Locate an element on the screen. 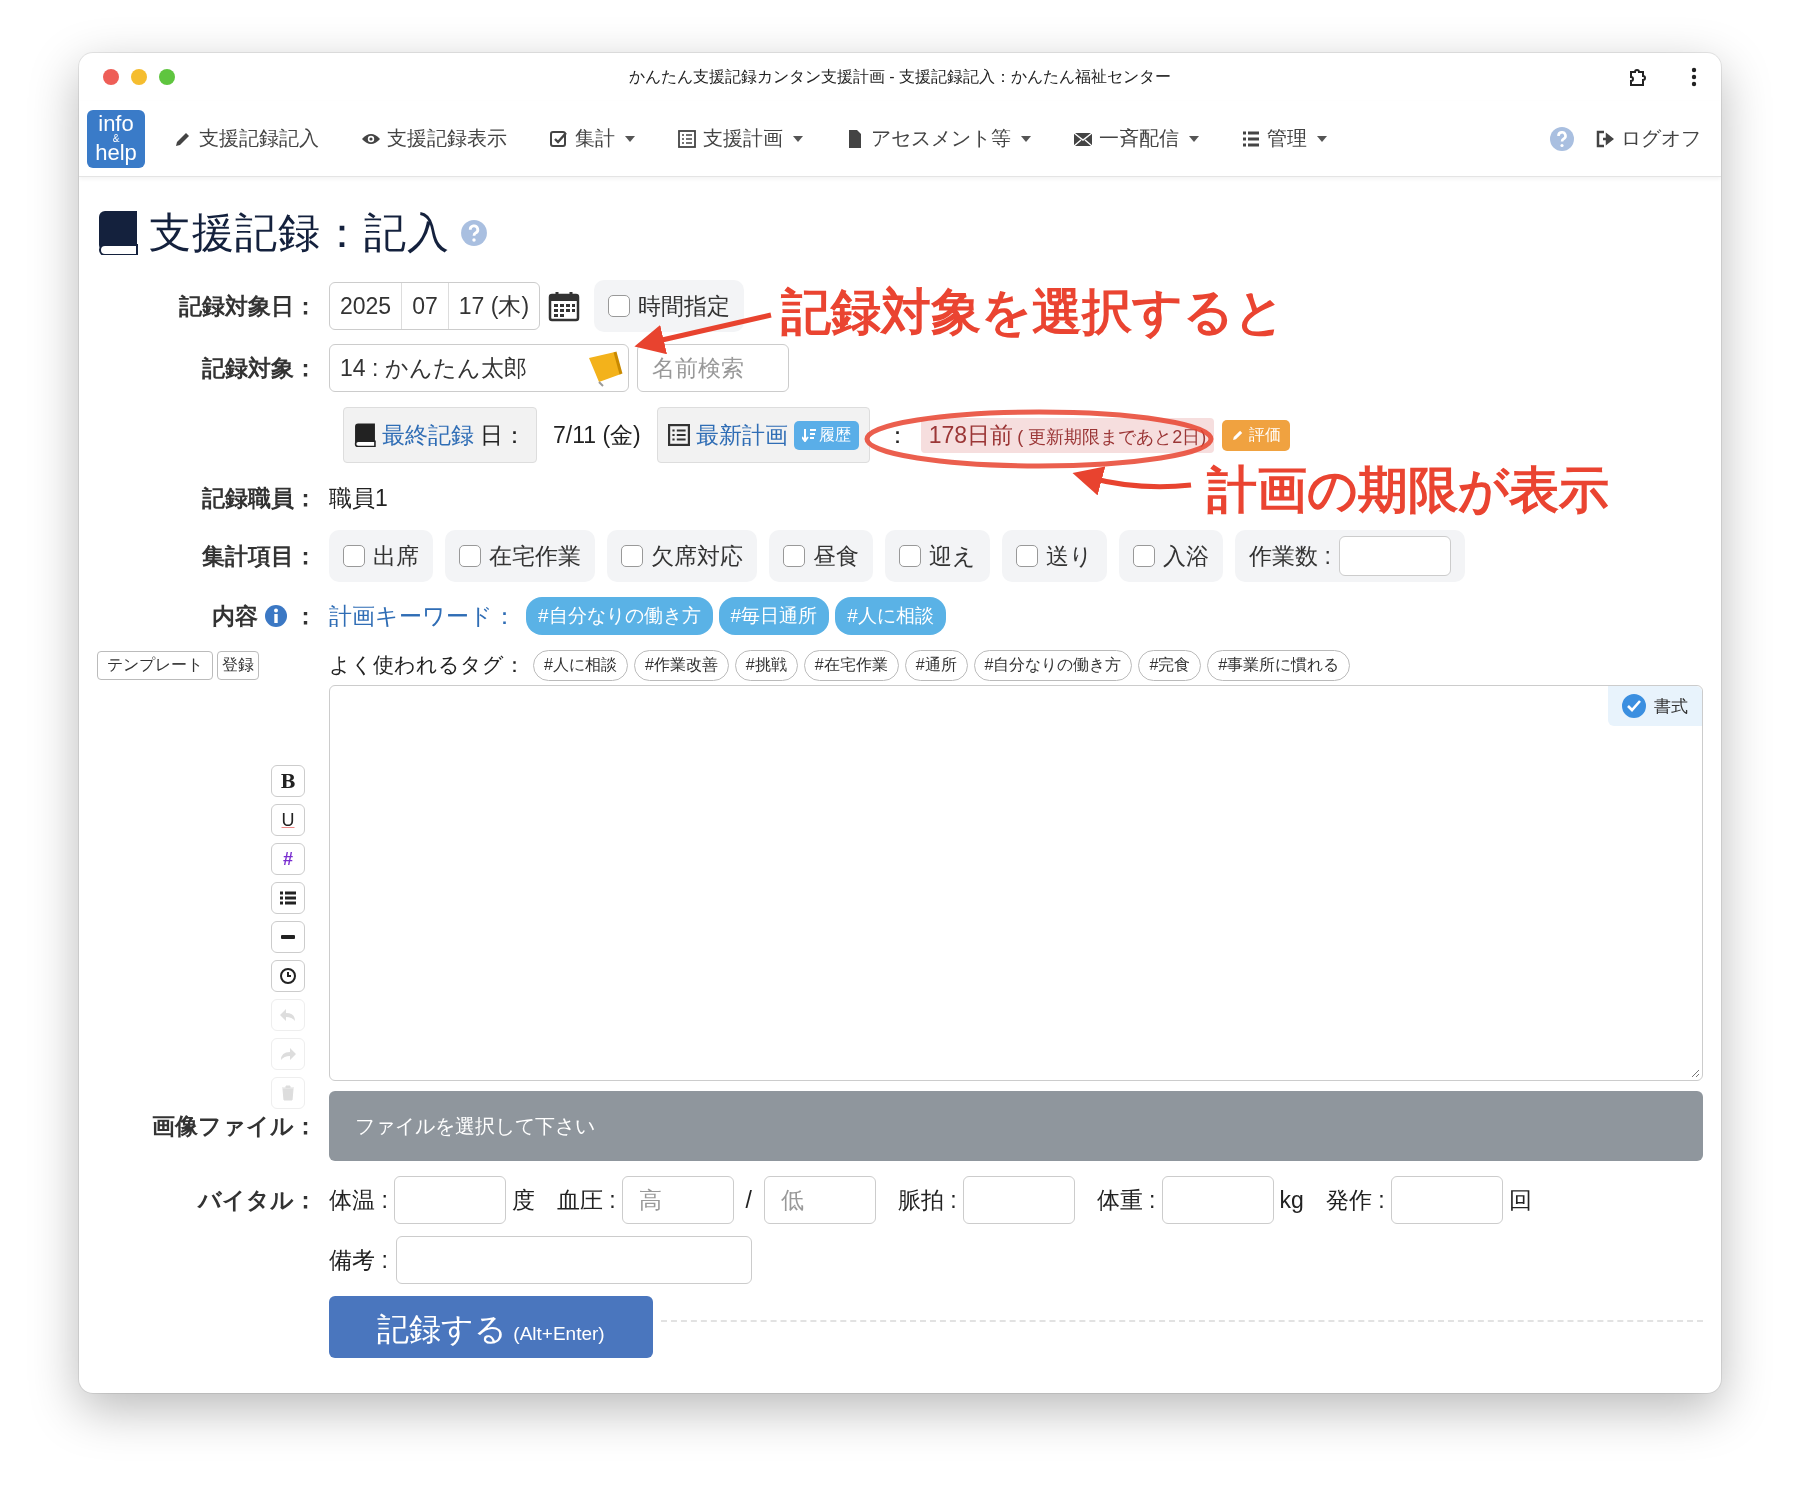  name-search-field: 名前検索 is located at coordinates (713, 368).